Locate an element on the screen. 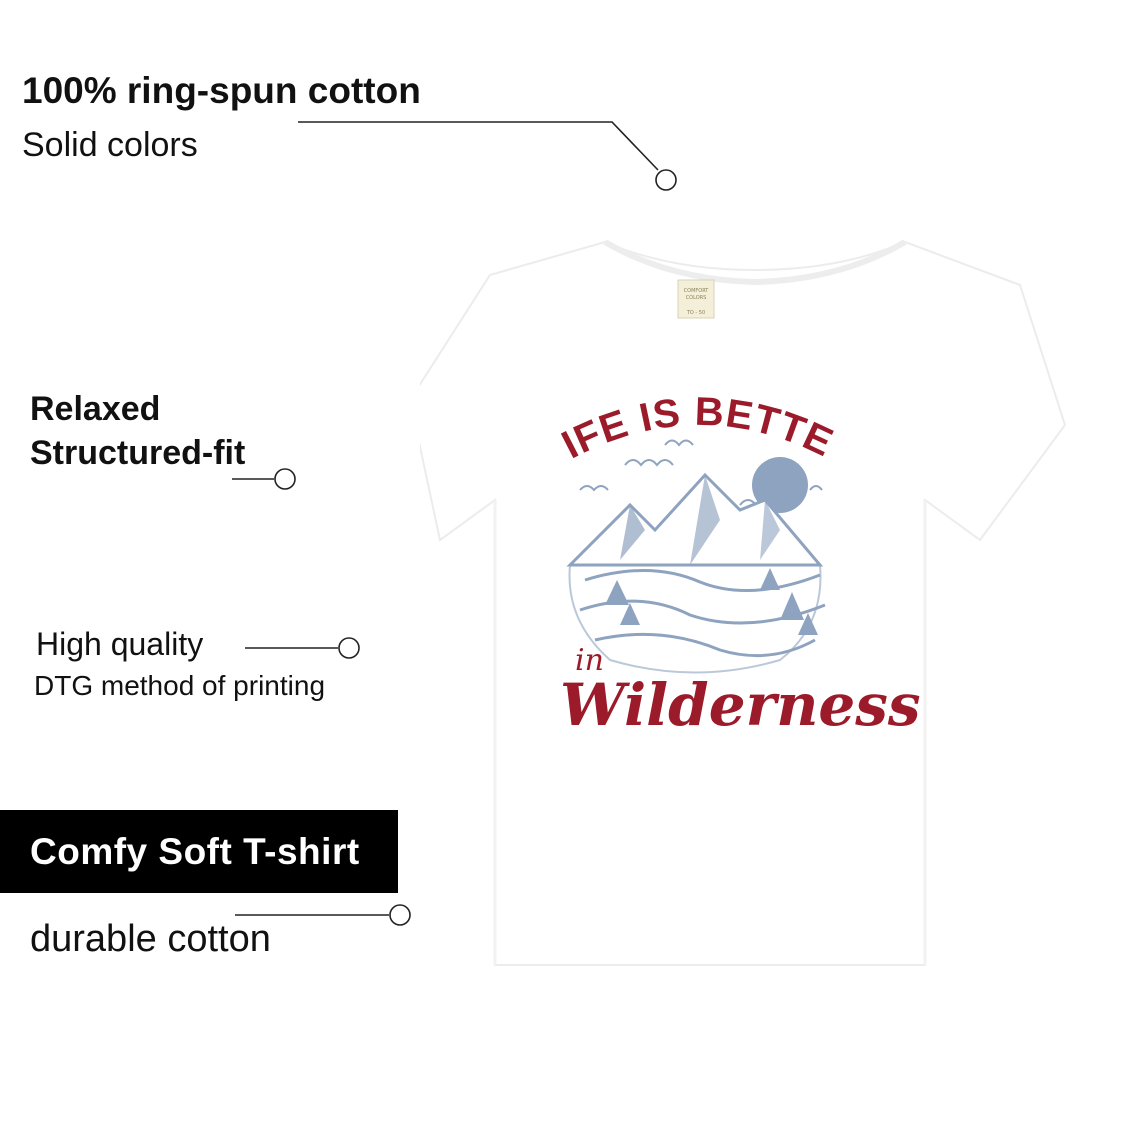 The image size is (1140, 1140). tag-text-1: COMFORT is located at coordinates (697, 291).